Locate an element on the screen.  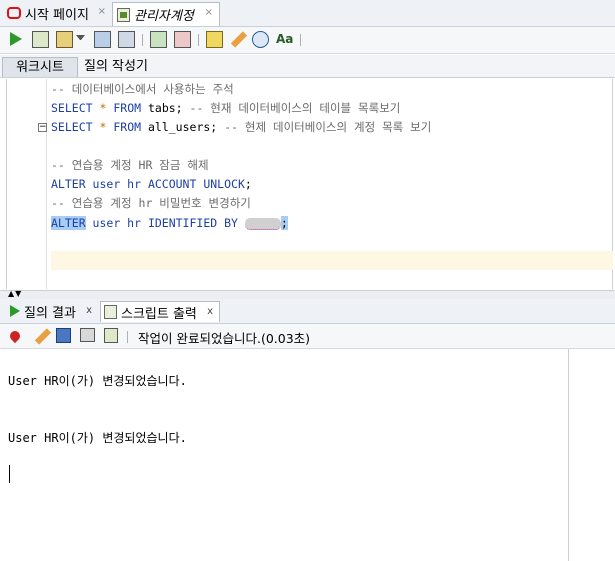
format-icon: Aa is located at coordinates (284, 39).